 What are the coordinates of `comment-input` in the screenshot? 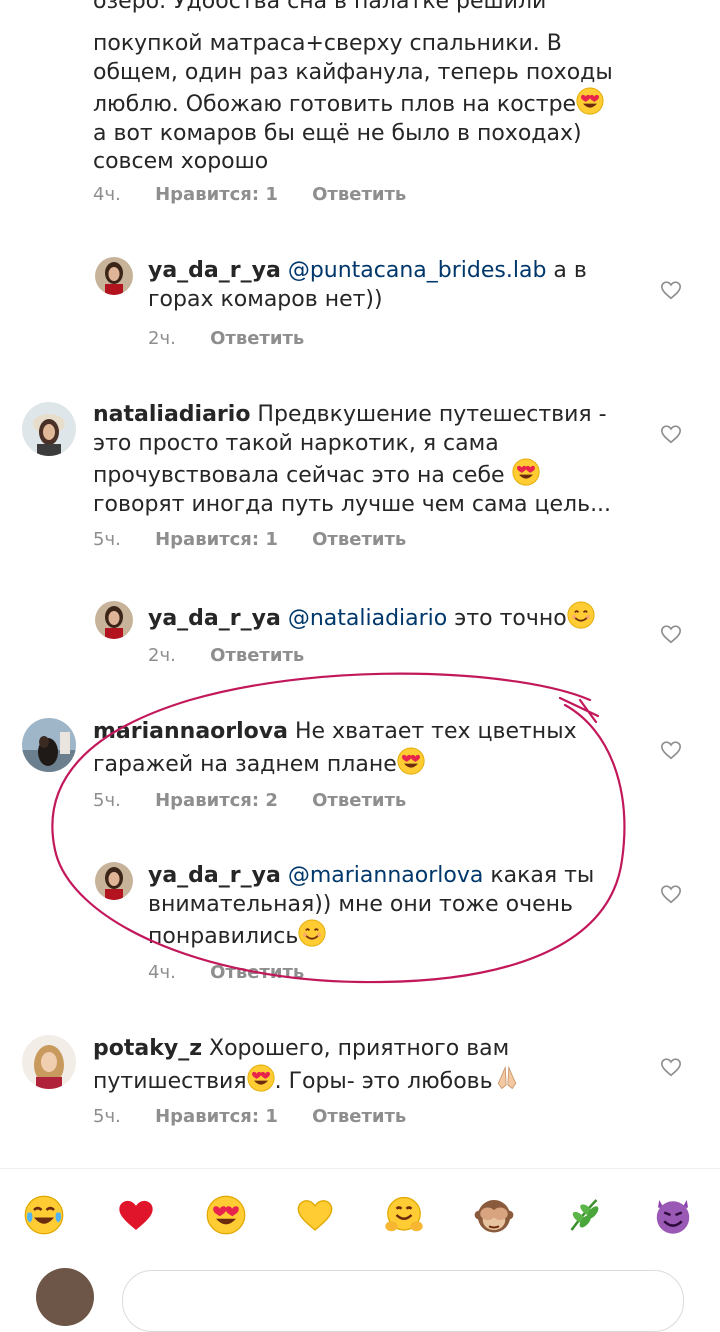 It's located at (403, 1301).